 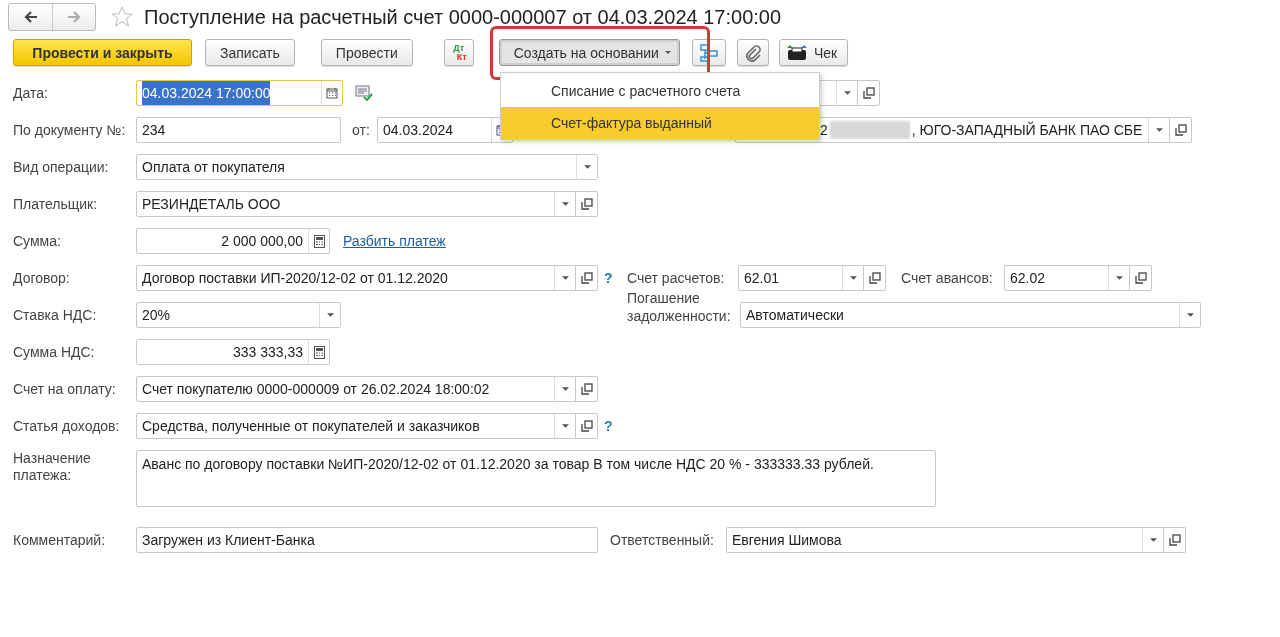 What do you see at coordinates (54, 352) in the screenshot?
I see `field-label: Сумма НДС:` at bounding box center [54, 352].